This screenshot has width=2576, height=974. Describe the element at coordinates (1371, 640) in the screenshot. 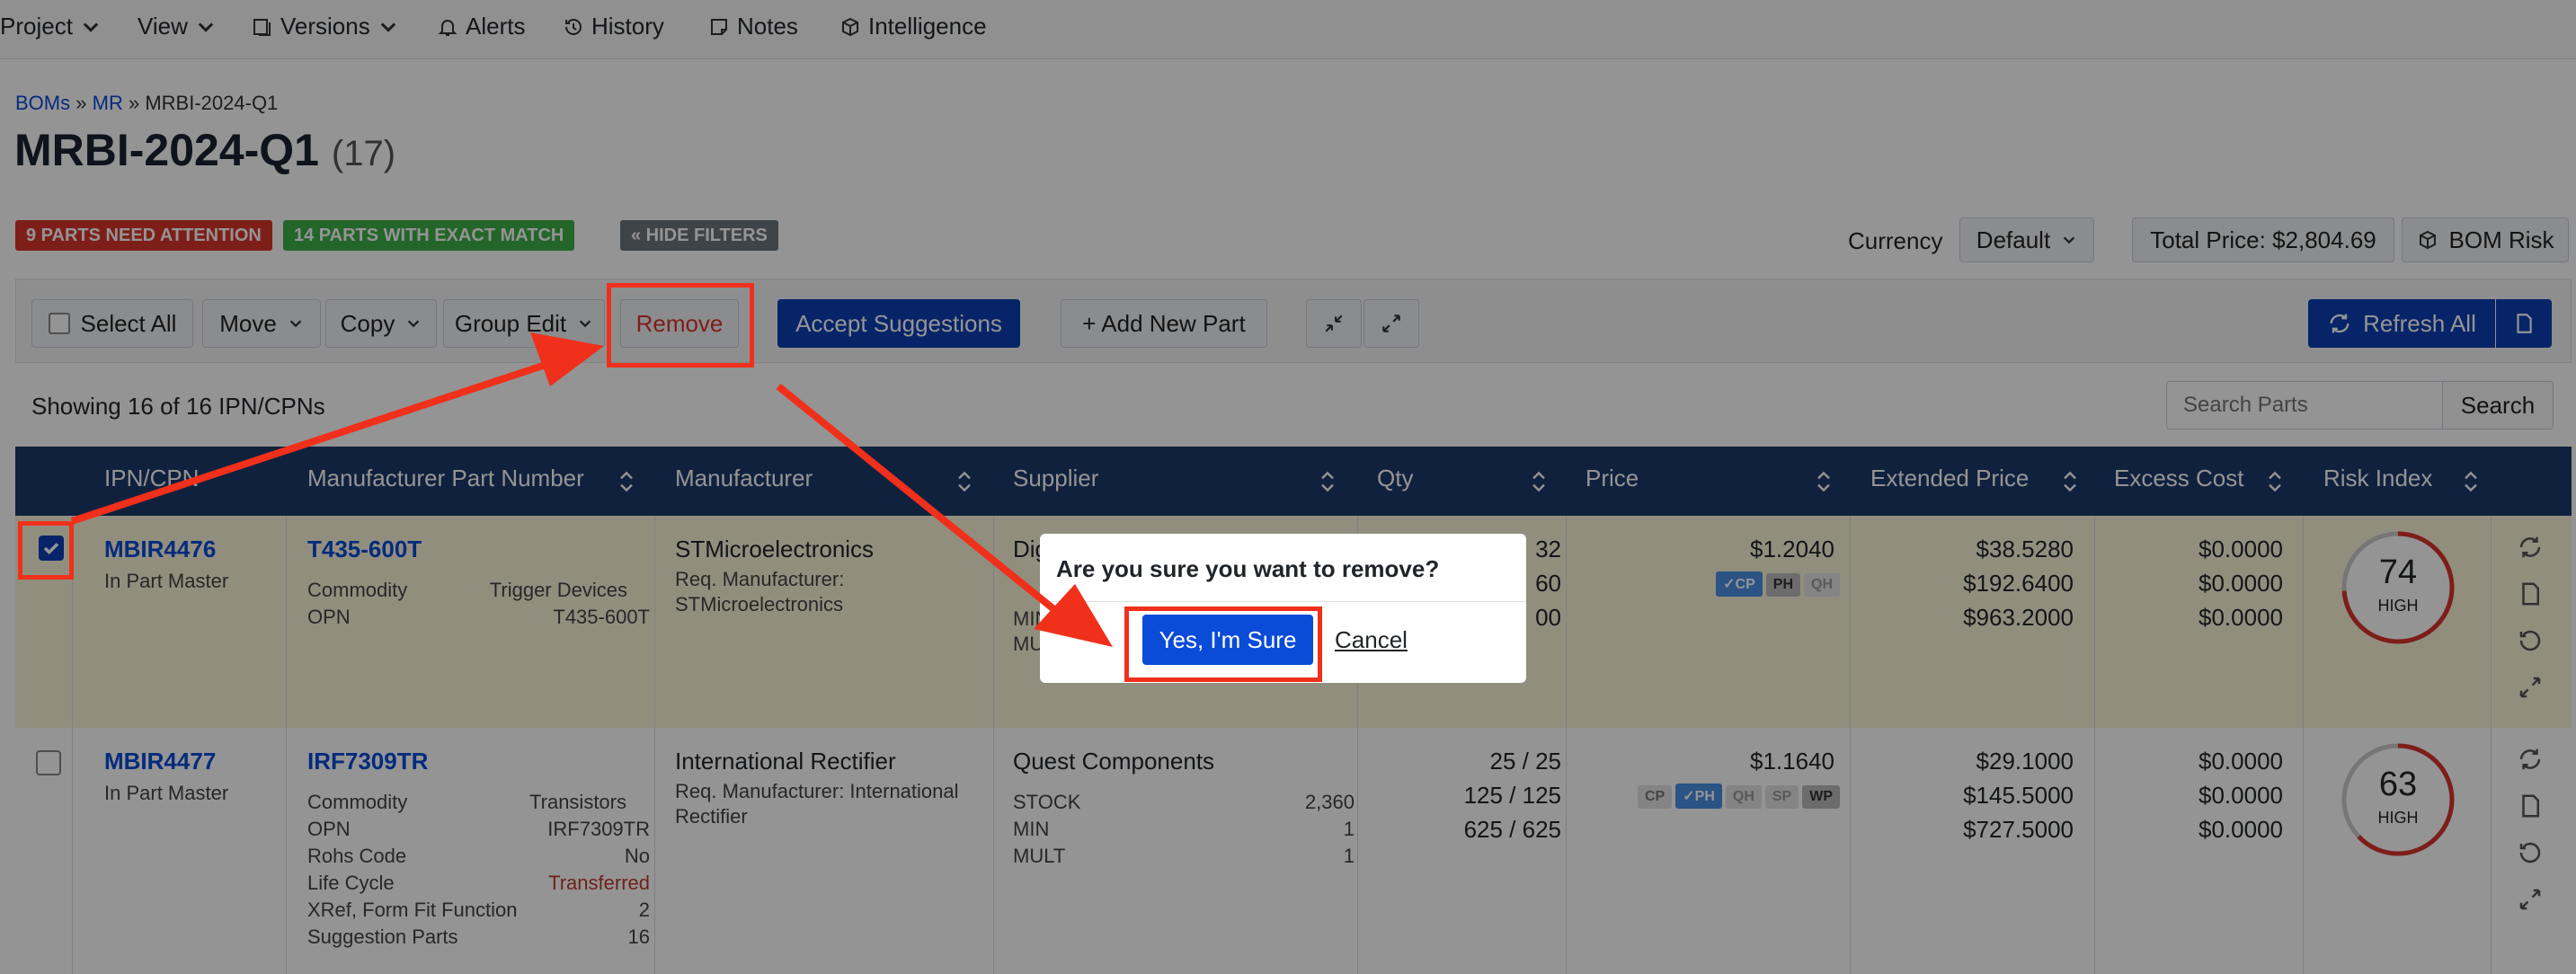

I see `cancel-link: Cancel` at that location.